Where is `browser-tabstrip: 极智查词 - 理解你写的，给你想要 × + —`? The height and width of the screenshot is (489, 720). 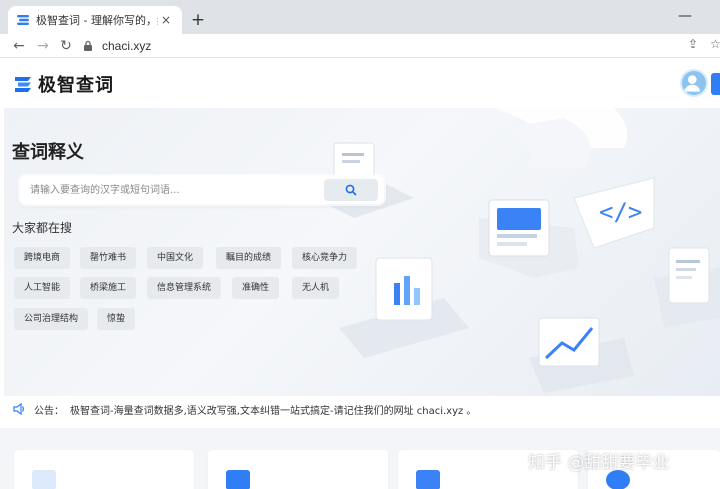
browser-tabstrip: 极智查词 - 理解你写的，给你想要 × + — is located at coordinates (360, 17).